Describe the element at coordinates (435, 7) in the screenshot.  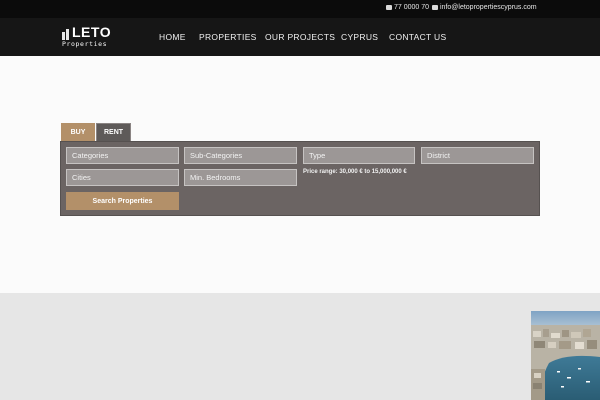
I see `envelope-icon` at that location.